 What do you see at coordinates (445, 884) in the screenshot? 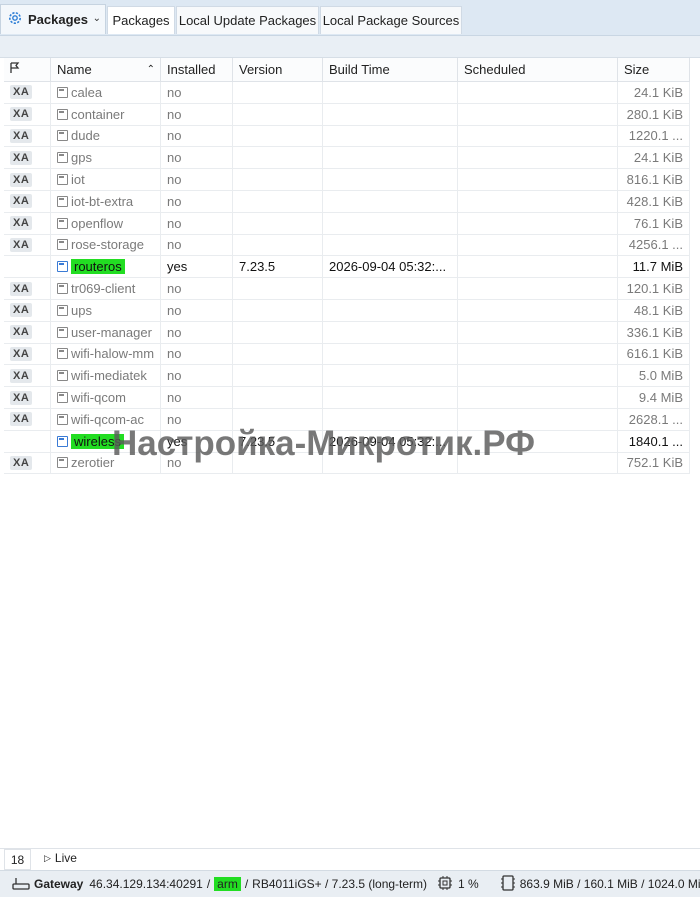
I see `cpu-icon` at bounding box center [445, 884].